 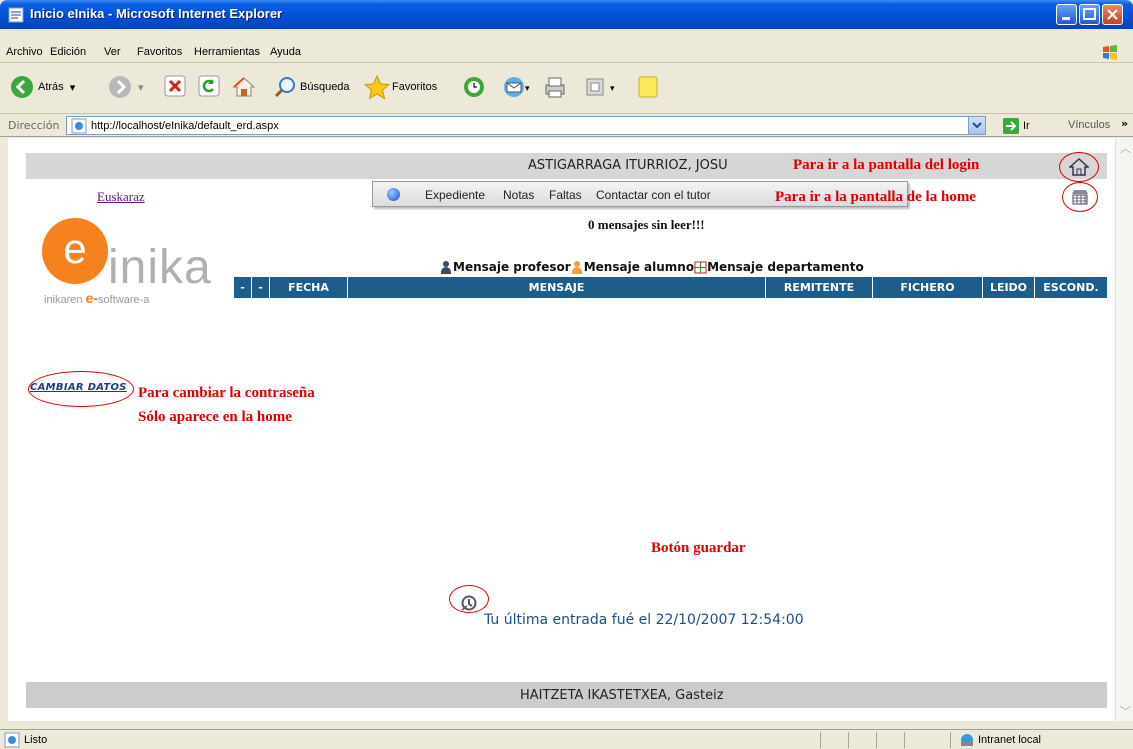 What do you see at coordinates (632, 267) in the screenshot?
I see `legend-student: Mensaje alumno` at bounding box center [632, 267].